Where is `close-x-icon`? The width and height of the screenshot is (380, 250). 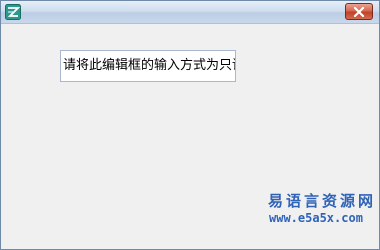
close-x-icon is located at coordinates (359, 11).